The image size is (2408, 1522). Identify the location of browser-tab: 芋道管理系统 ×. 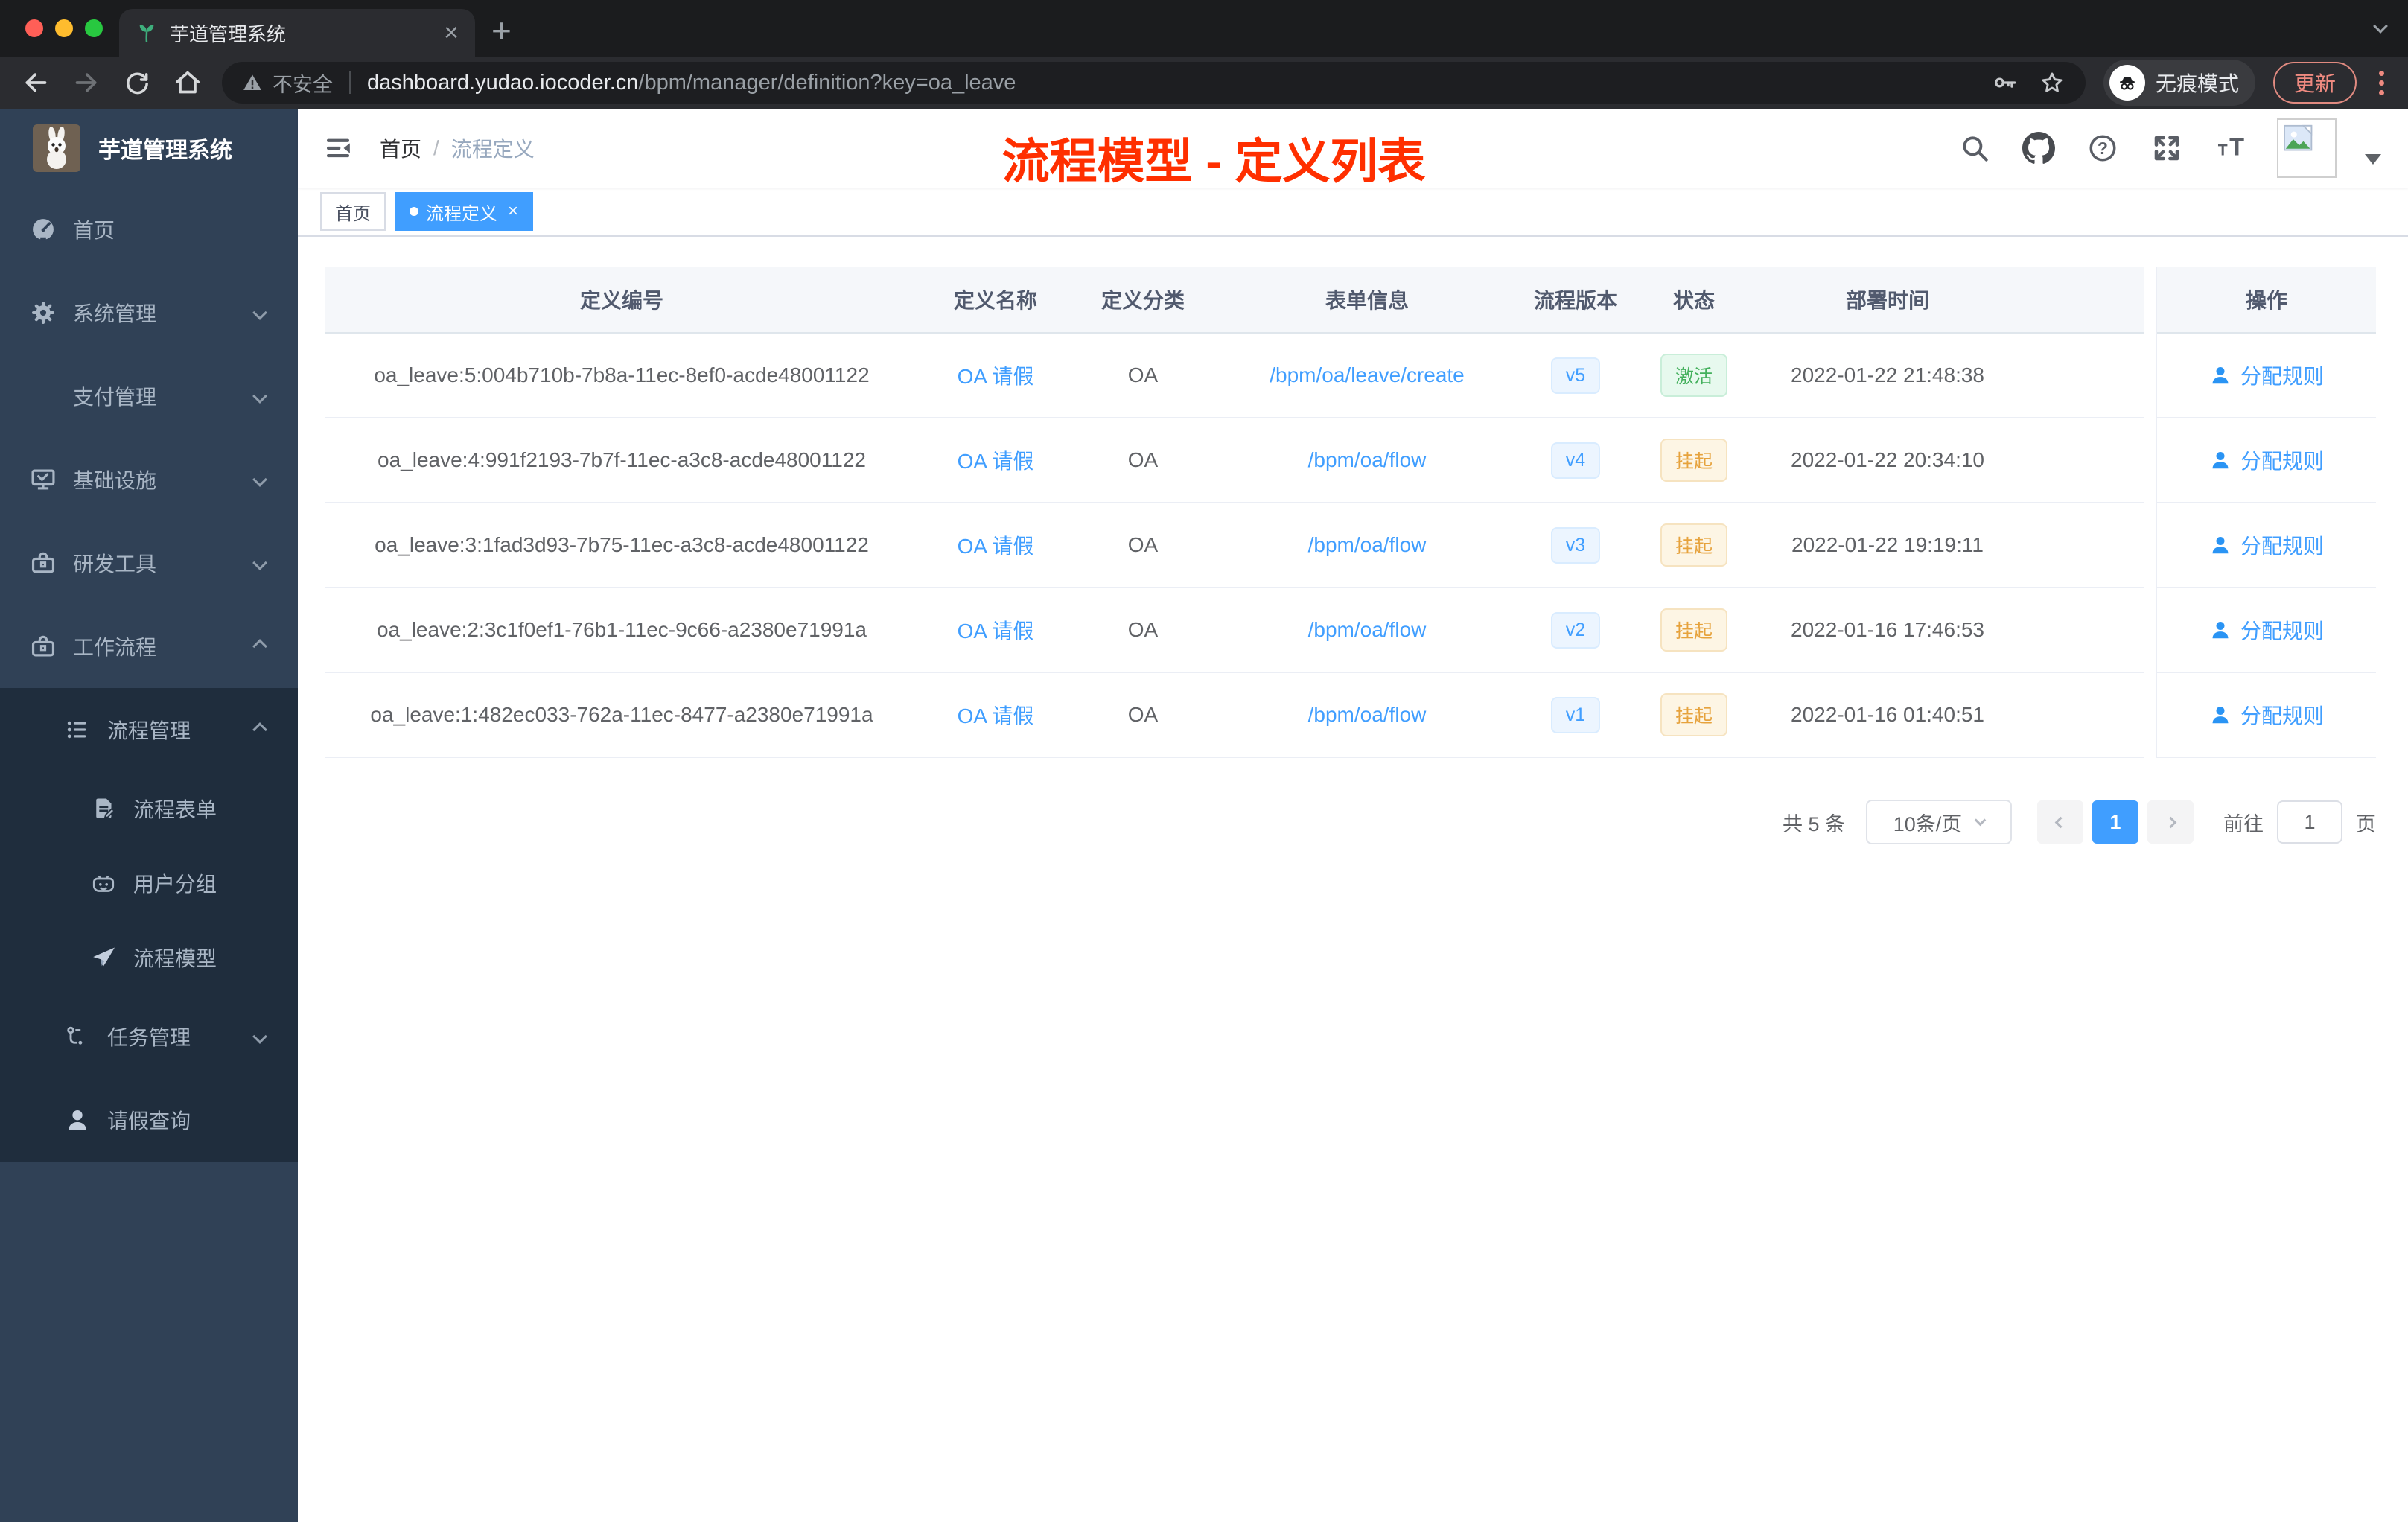
(297, 33).